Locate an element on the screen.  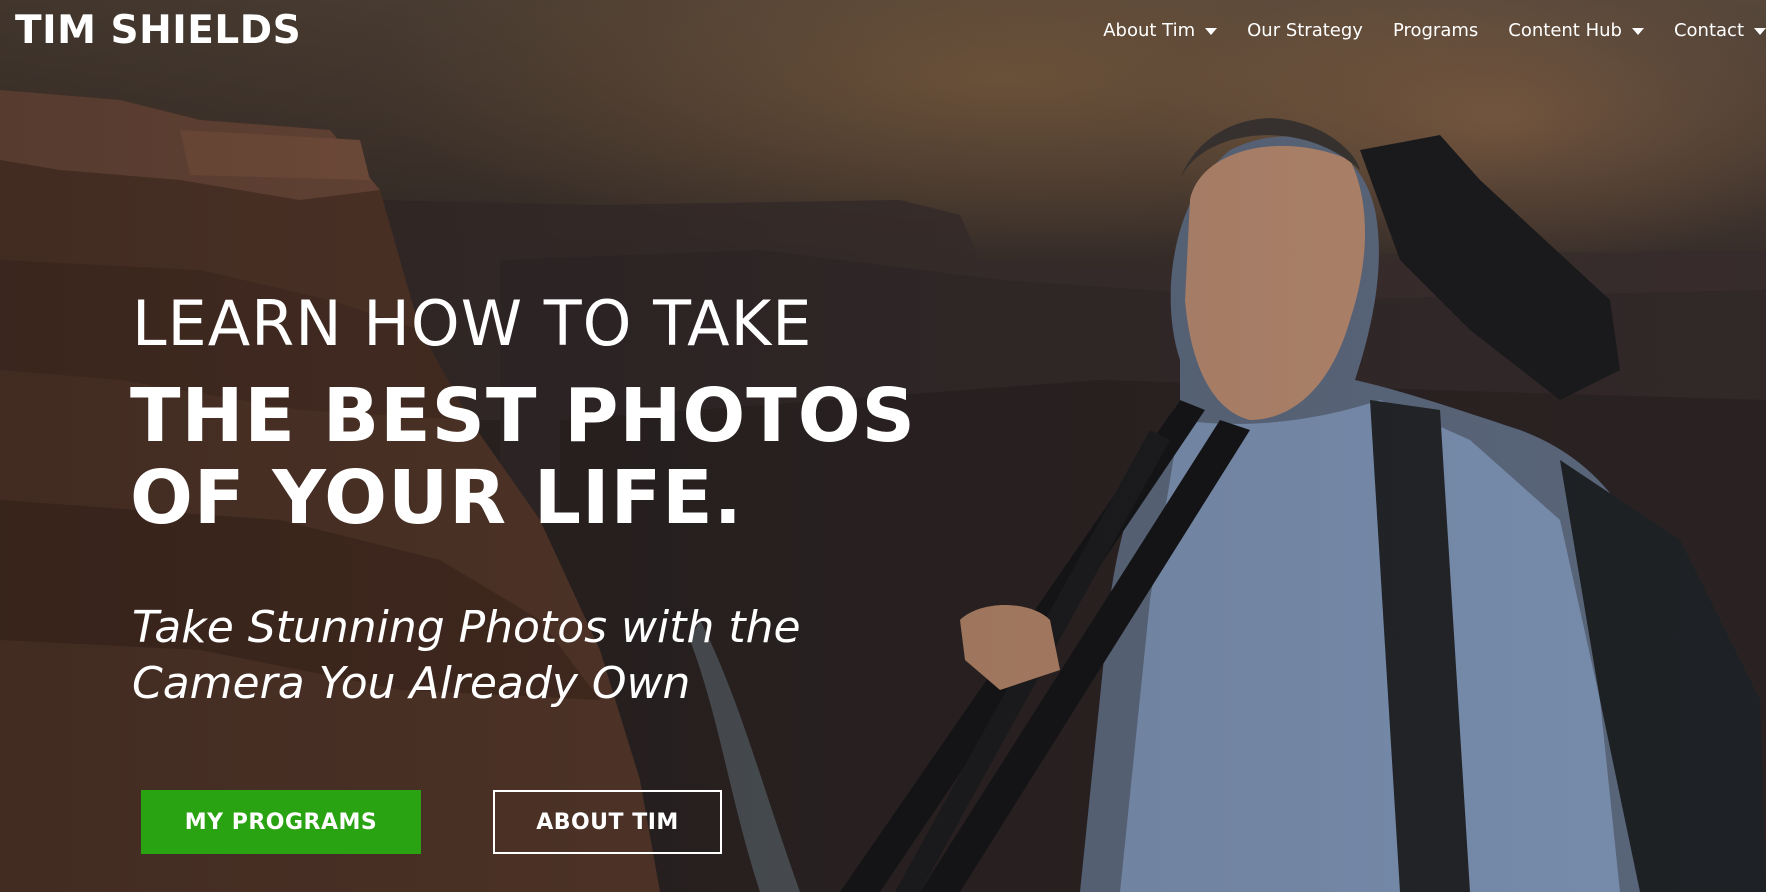
nav-content-hub: Content Hub is located at coordinates (1576, 30).